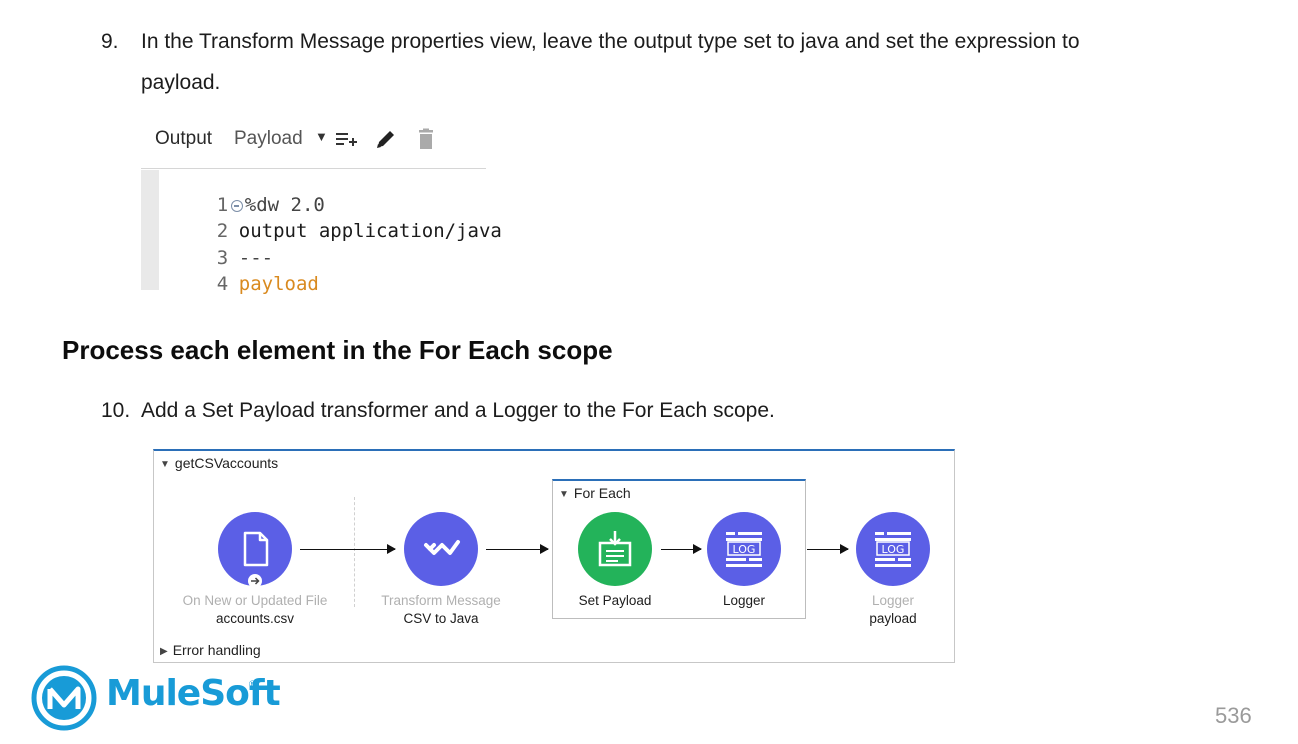 This screenshot has height=744, width=1298. What do you see at coordinates (252, 684) in the screenshot?
I see `trademark-symbol: ®` at bounding box center [252, 684].